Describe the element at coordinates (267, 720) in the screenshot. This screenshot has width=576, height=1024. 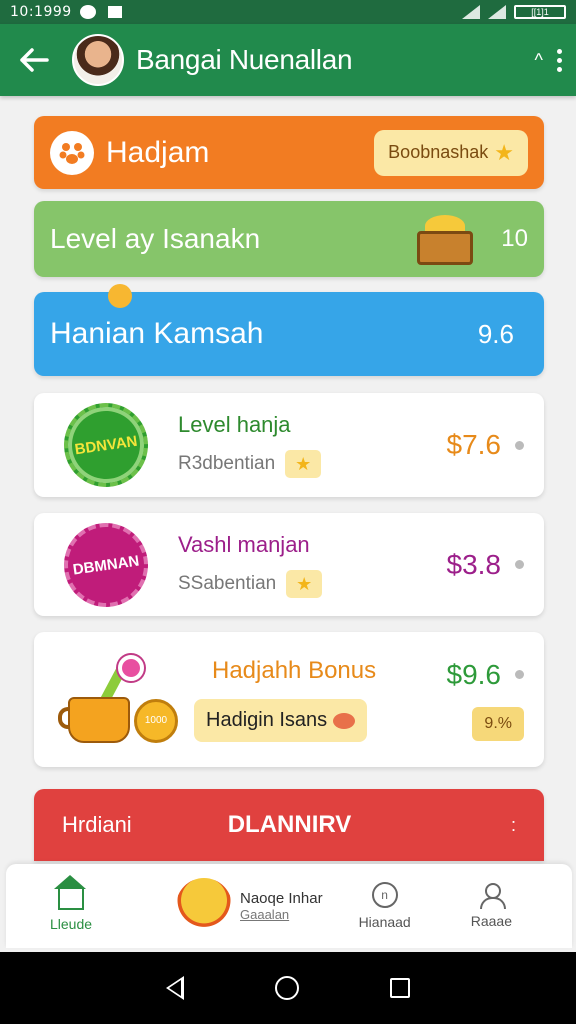
I see `bonus-claim-label: Hadigin Isans` at that location.